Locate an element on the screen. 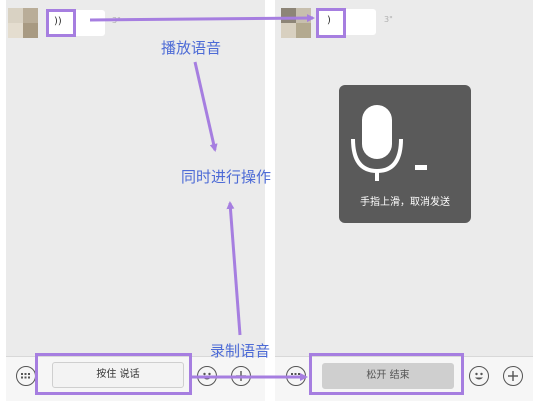 This screenshot has width=533, height=401. play-to-simultaneous-arrow is located at coordinates (205, 106).